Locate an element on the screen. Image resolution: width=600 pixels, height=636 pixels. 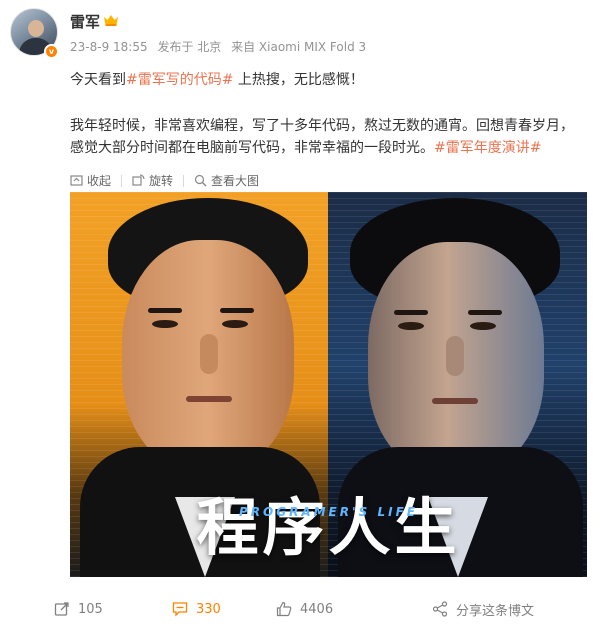
like-count: 4406 is located at coordinates (317, 609).